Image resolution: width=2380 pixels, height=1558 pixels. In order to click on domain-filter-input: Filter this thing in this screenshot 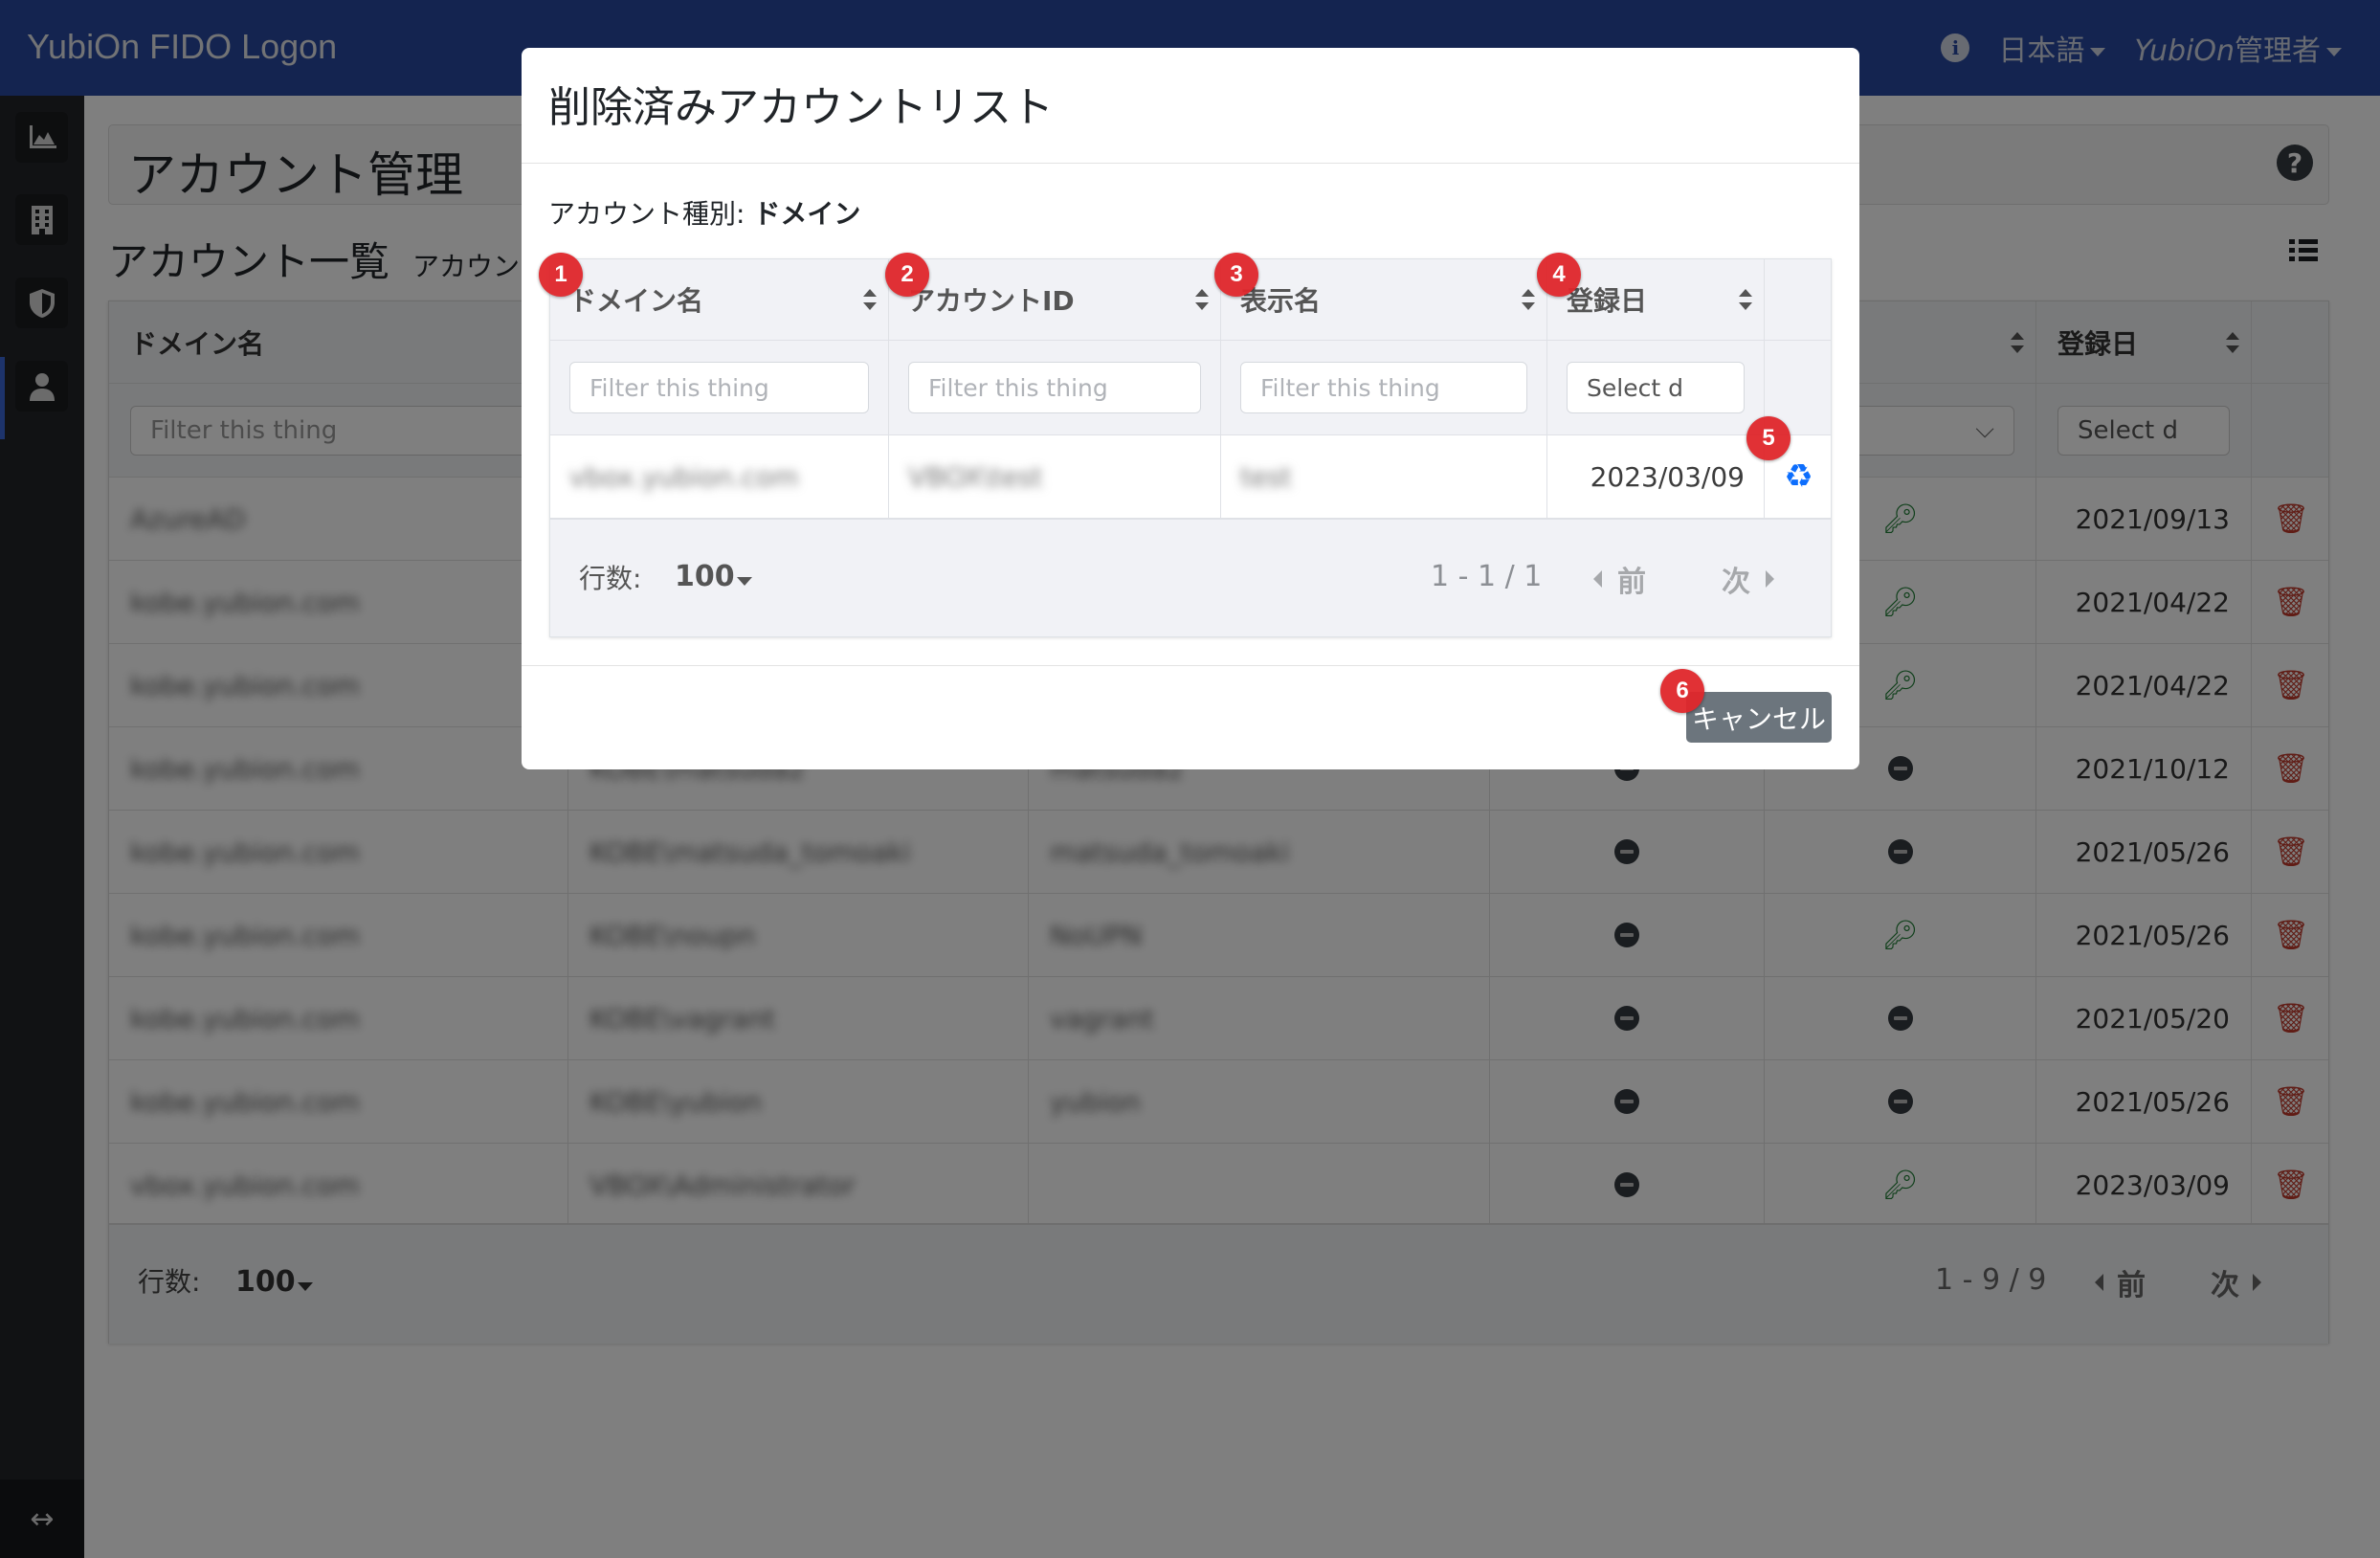, I will do `click(719, 387)`.